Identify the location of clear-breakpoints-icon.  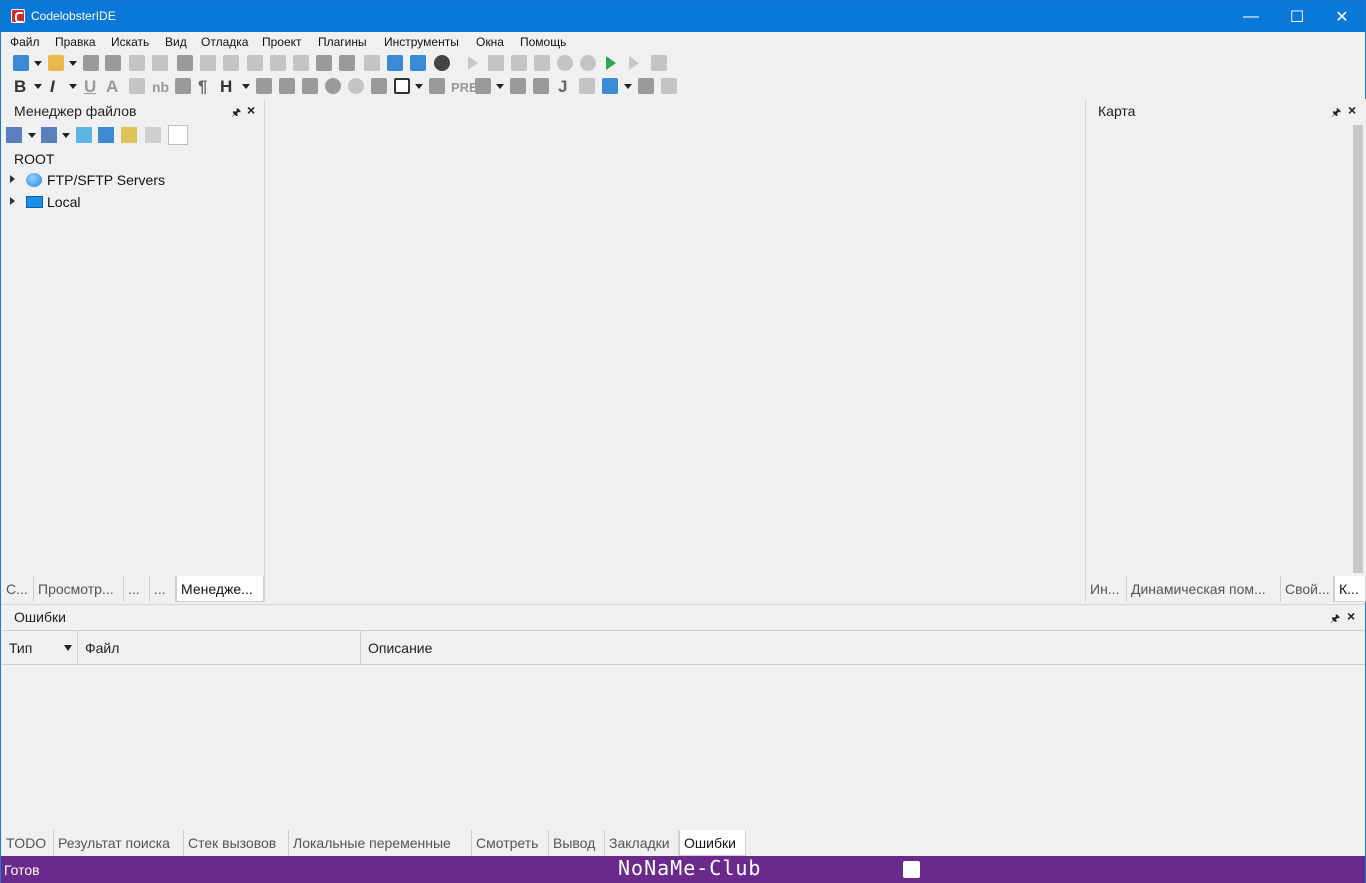
(588, 63).